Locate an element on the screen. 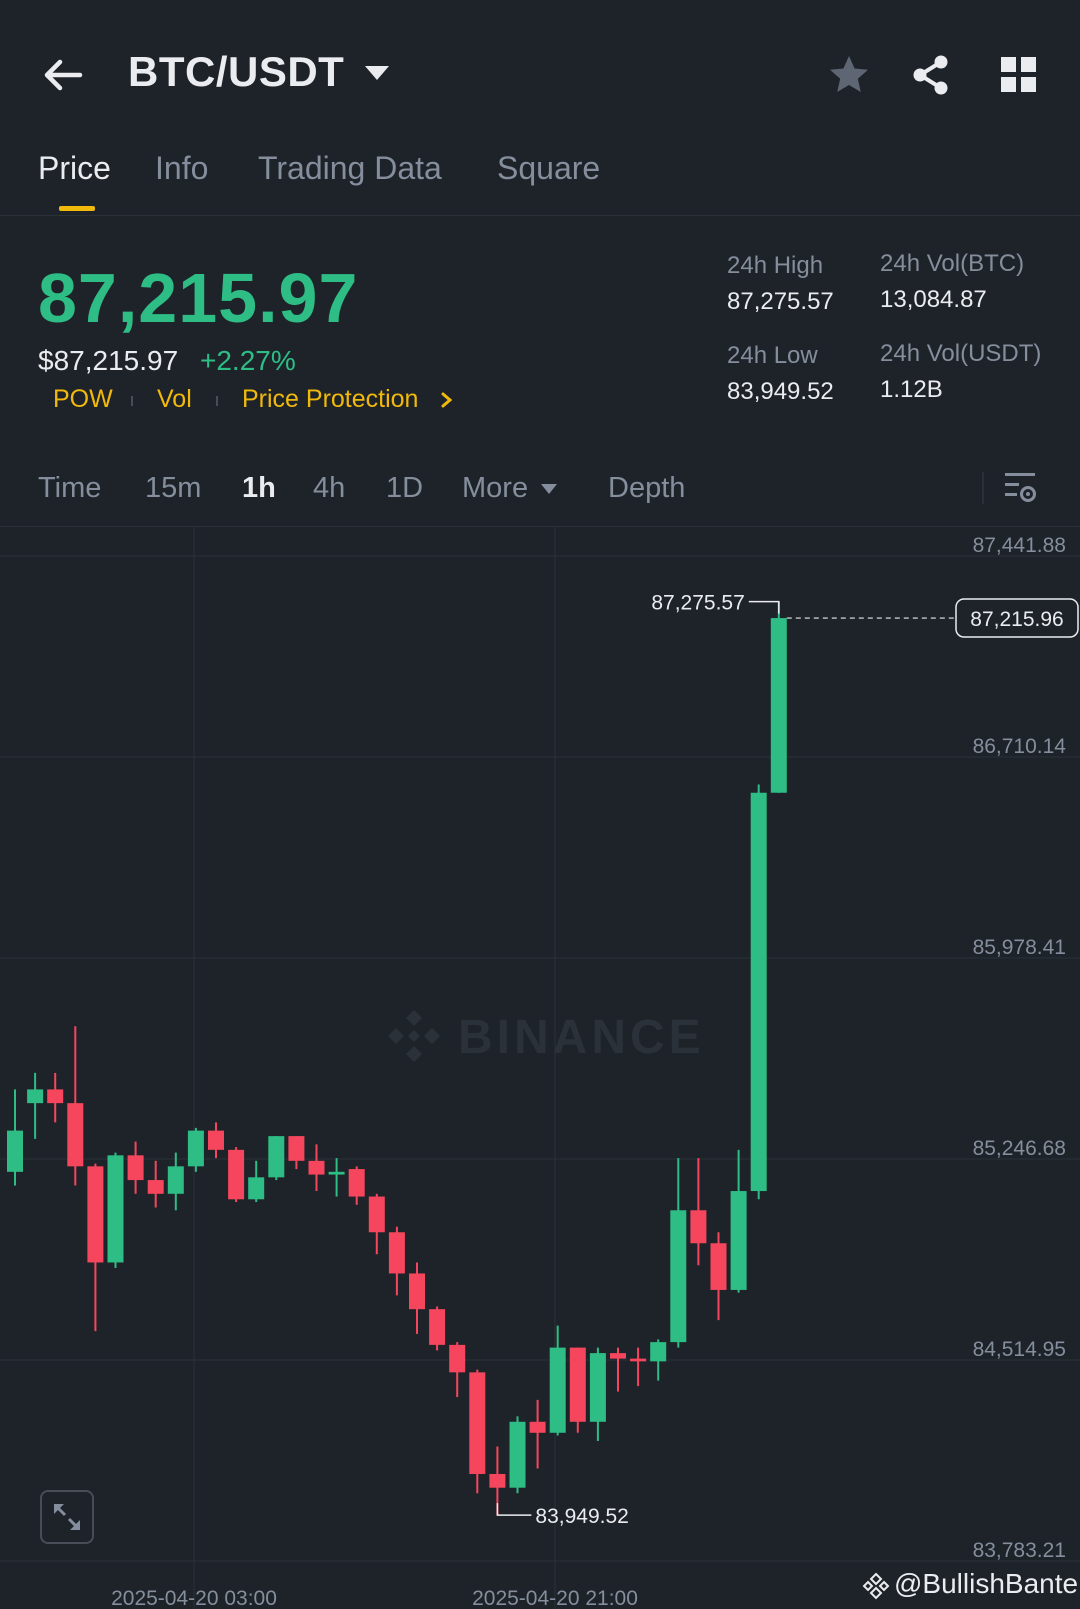 Image resolution: width=1080 pixels, height=1609 pixels. tag-price-protection: Price Protection is located at coordinates (330, 399).